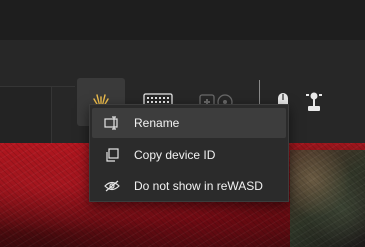 The width and height of the screenshot is (365, 247). I want to click on menu-item-label: Rename, so click(157, 123).